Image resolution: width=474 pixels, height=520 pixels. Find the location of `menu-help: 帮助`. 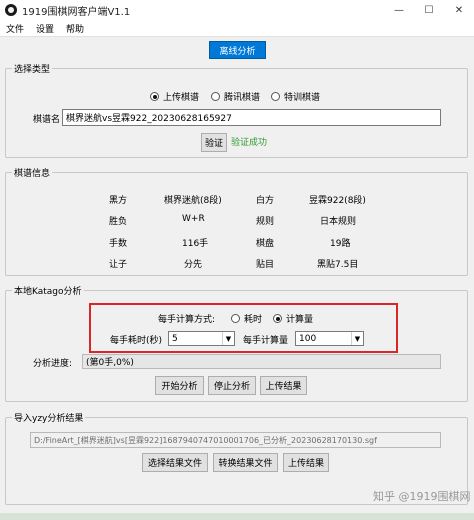

menu-help: 帮助 is located at coordinates (75, 28).